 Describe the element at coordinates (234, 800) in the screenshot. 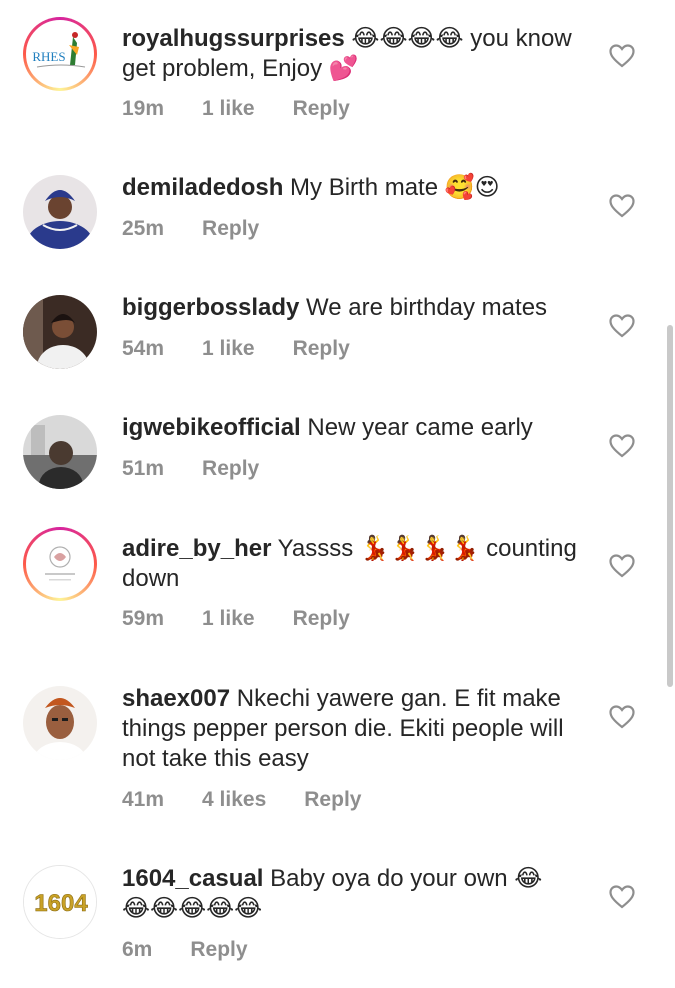

I see `comment-likes: 4 likes` at that location.